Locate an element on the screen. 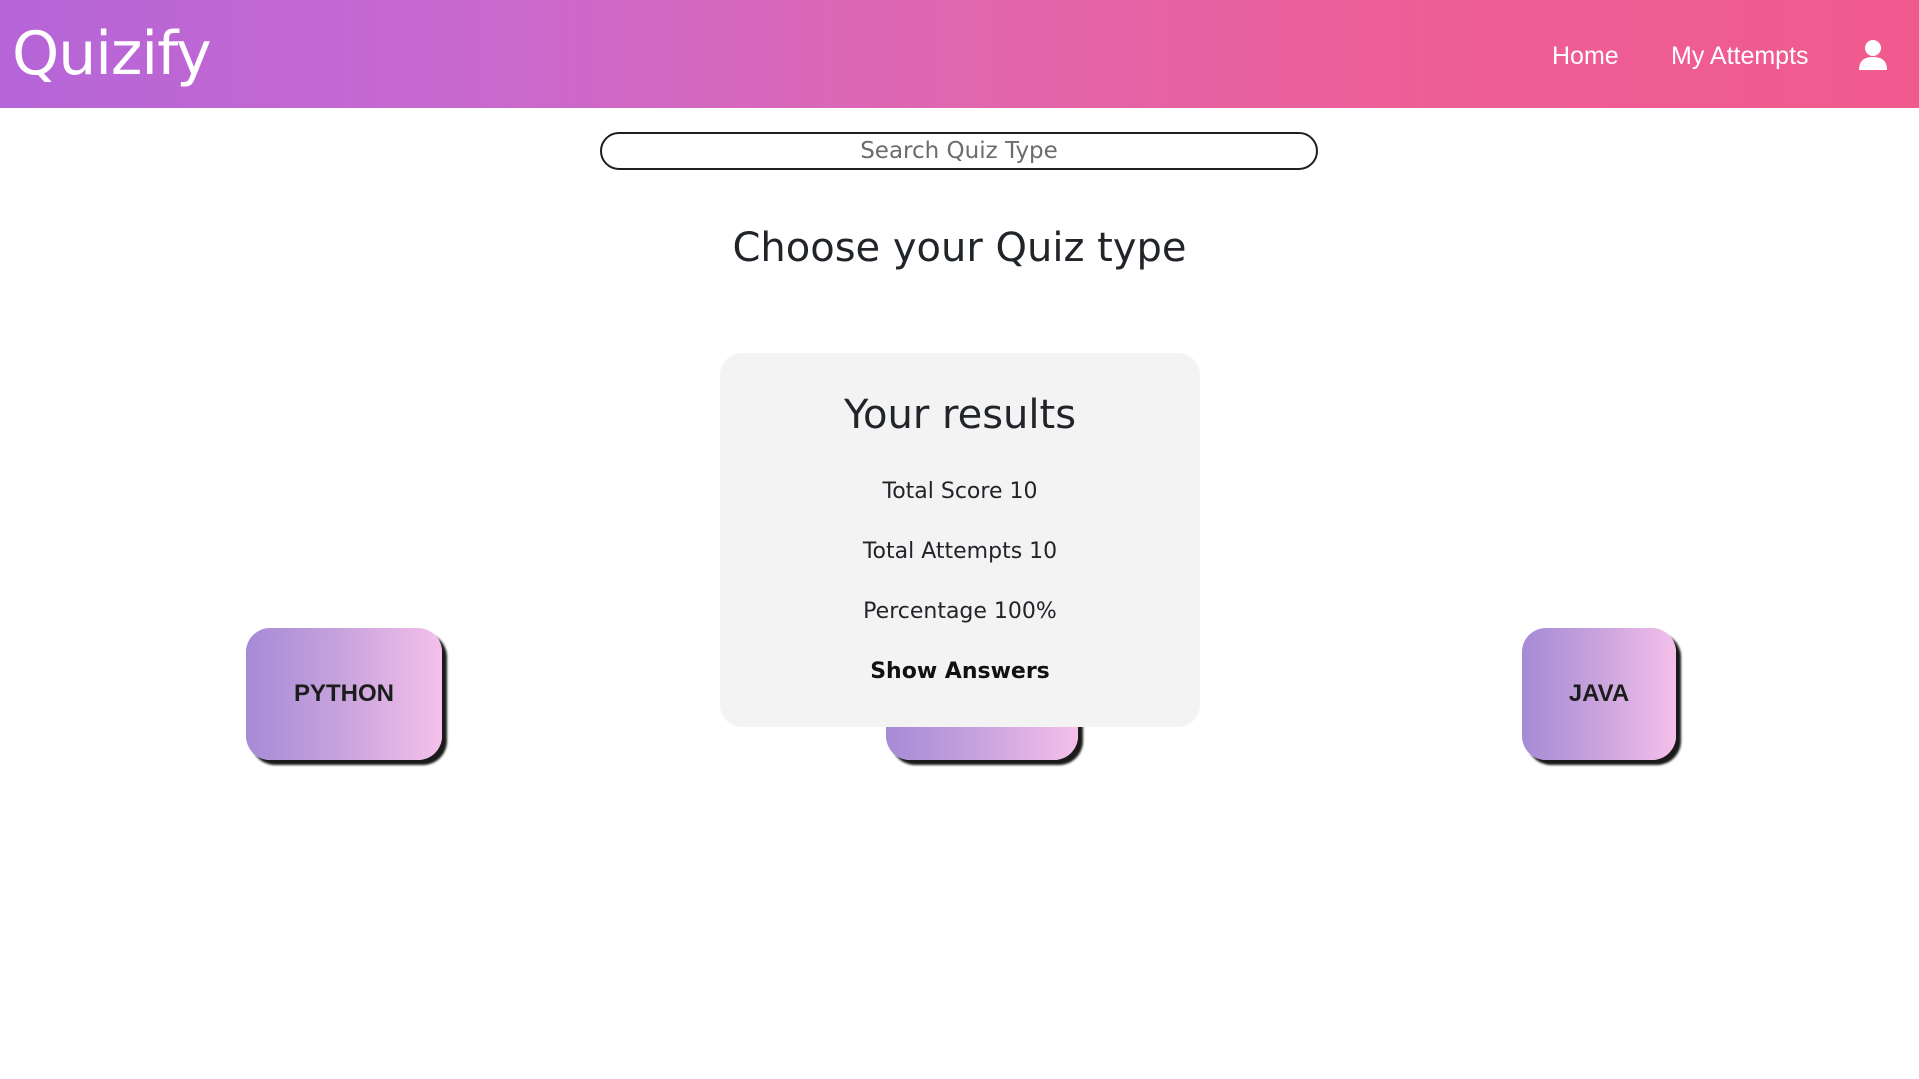  app-logo: Quizify is located at coordinates (112, 54).